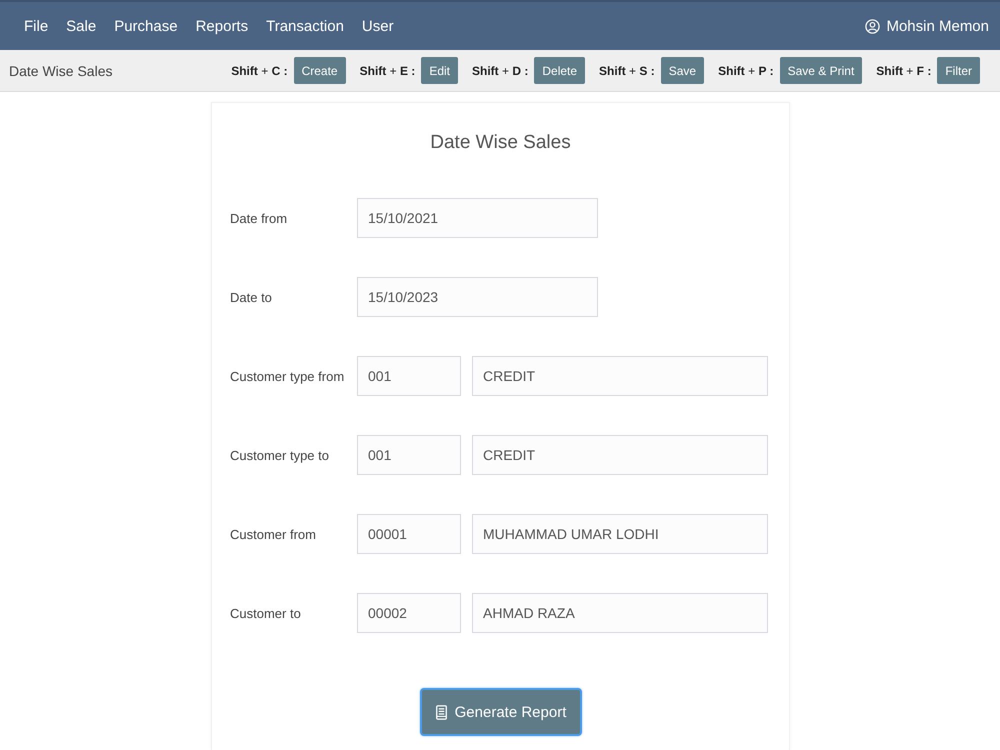  I want to click on menu-item: File, so click(36, 26).